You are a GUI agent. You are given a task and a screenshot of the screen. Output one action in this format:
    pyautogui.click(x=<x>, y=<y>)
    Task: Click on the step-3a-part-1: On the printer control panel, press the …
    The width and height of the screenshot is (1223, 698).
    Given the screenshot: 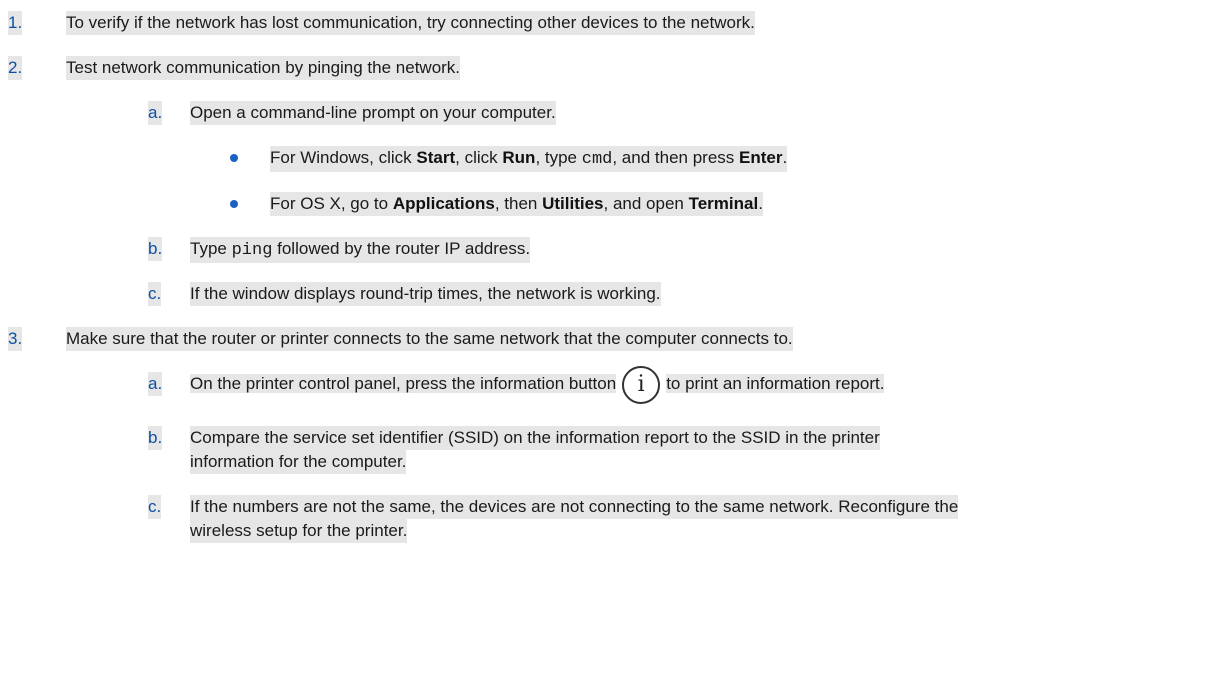 What is the action you would take?
    pyautogui.click(x=403, y=383)
    